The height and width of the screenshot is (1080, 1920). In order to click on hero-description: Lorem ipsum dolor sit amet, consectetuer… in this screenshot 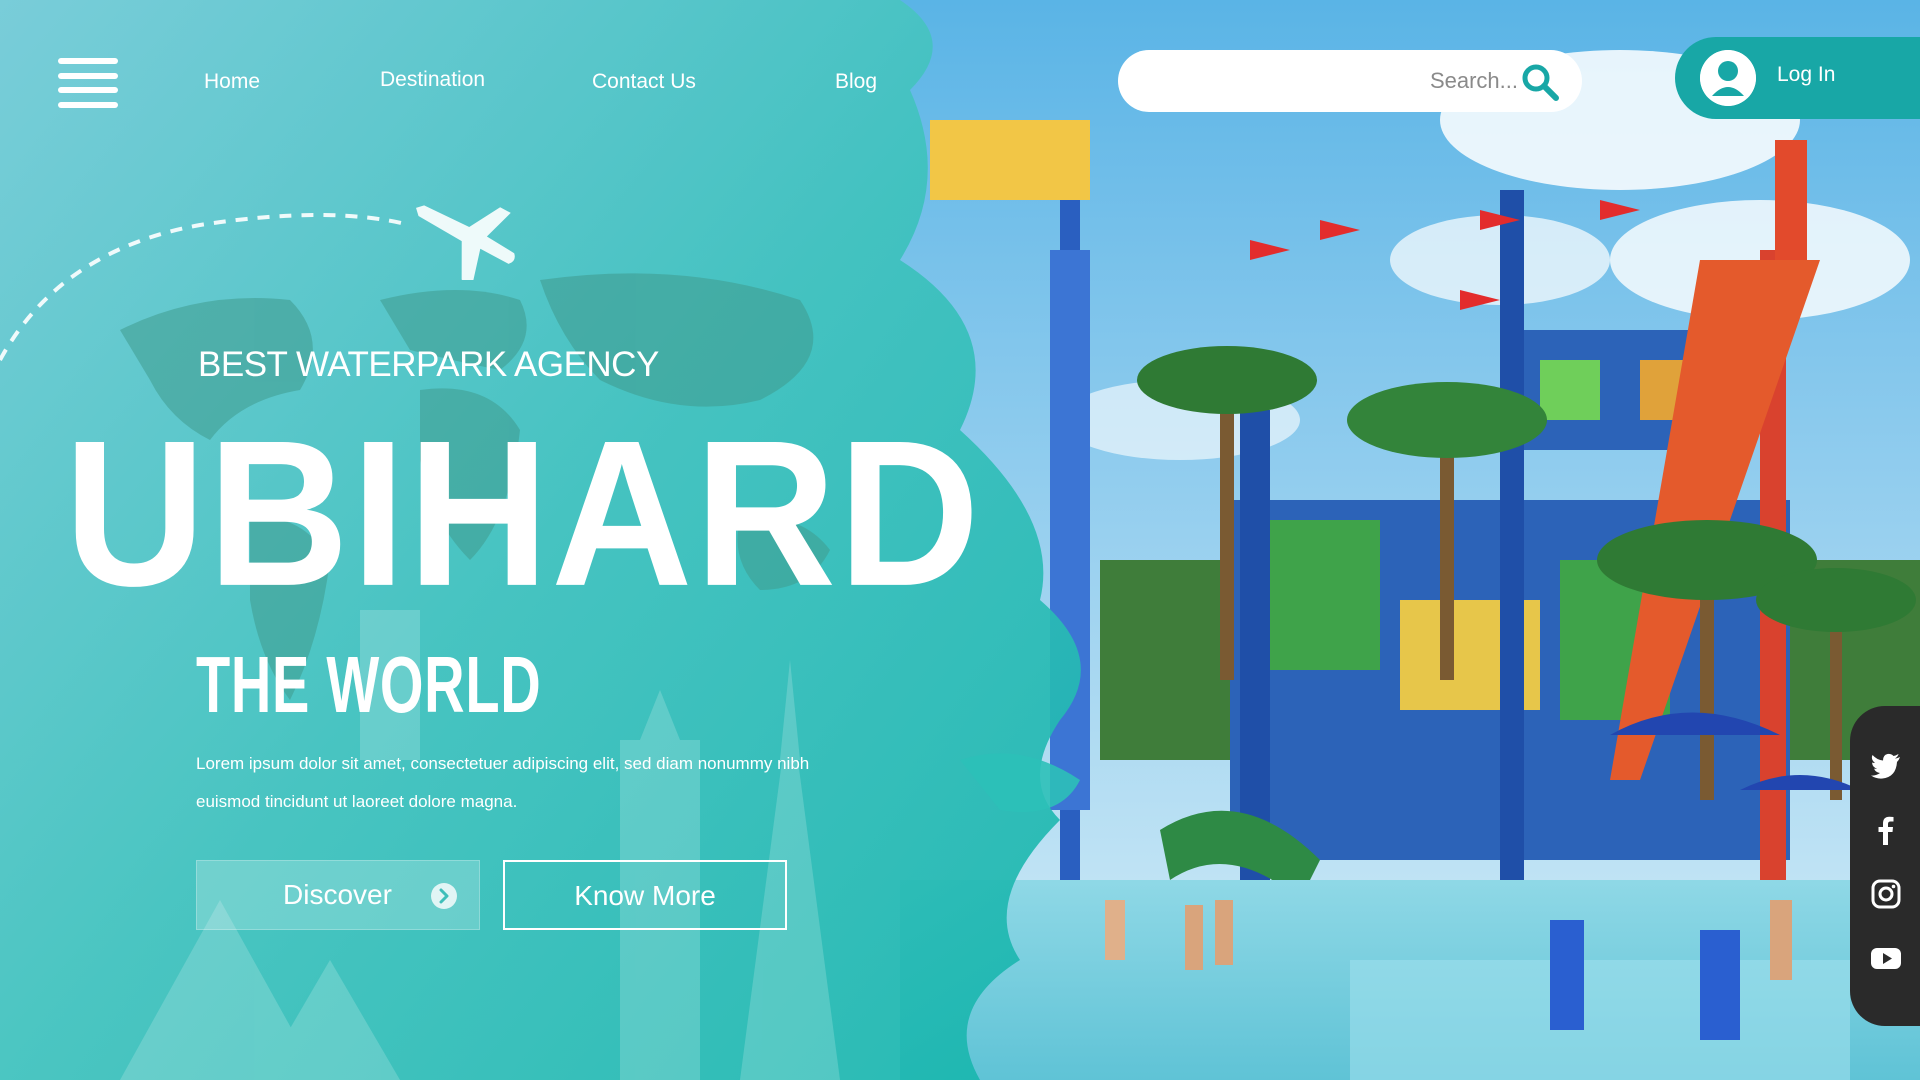, I will do `click(526, 783)`.